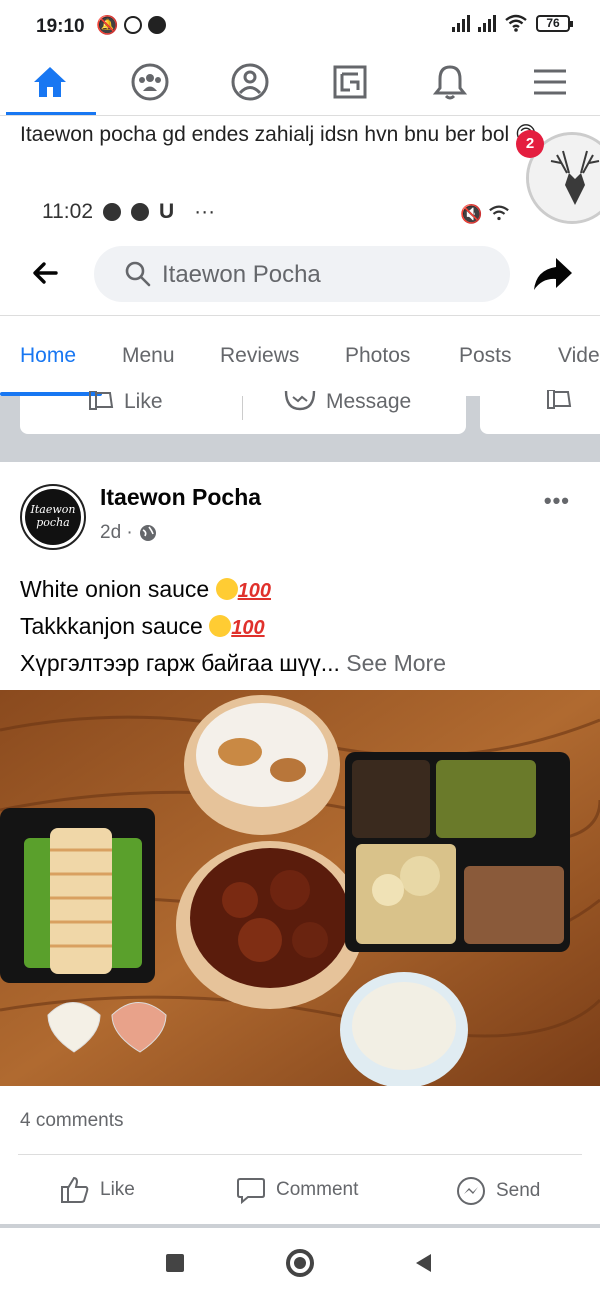 The width and height of the screenshot is (600, 1299). Describe the element at coordinates (205, 211) in the screenshot. I see `more-notifications: ···` at that location.